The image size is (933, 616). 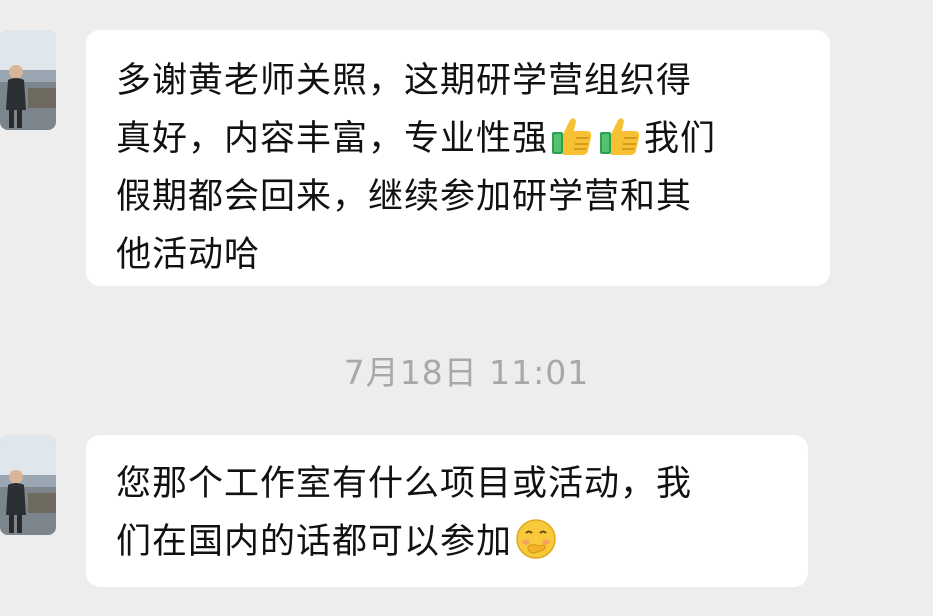 What do you see at coordinates (188, 255) in the screenshot?
I see `message-text-line: 他活动哈` at bounding box center [188, 255].